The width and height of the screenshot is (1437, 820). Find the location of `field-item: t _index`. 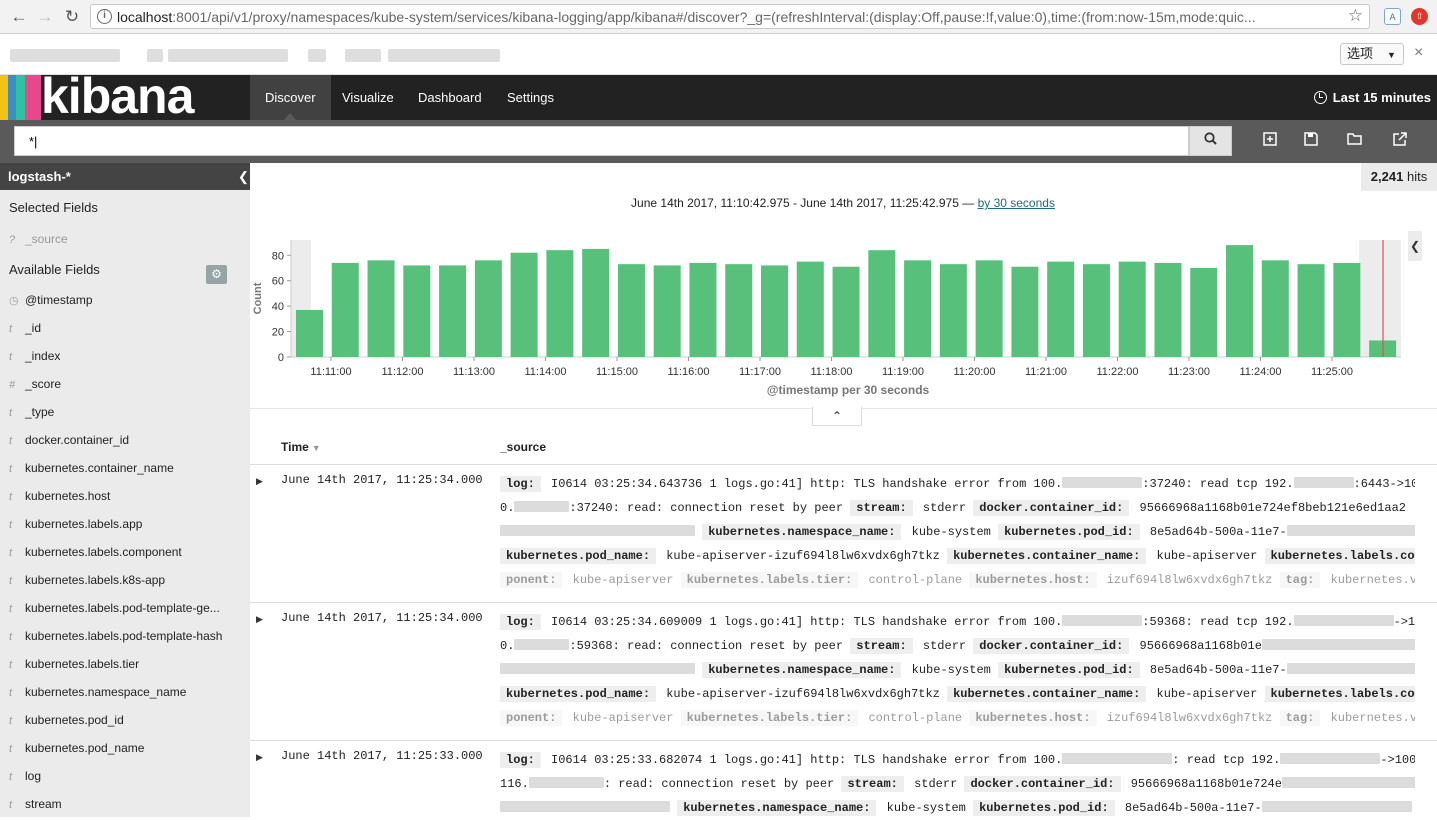

field-item: t _index is located at coordinates (128, 356).